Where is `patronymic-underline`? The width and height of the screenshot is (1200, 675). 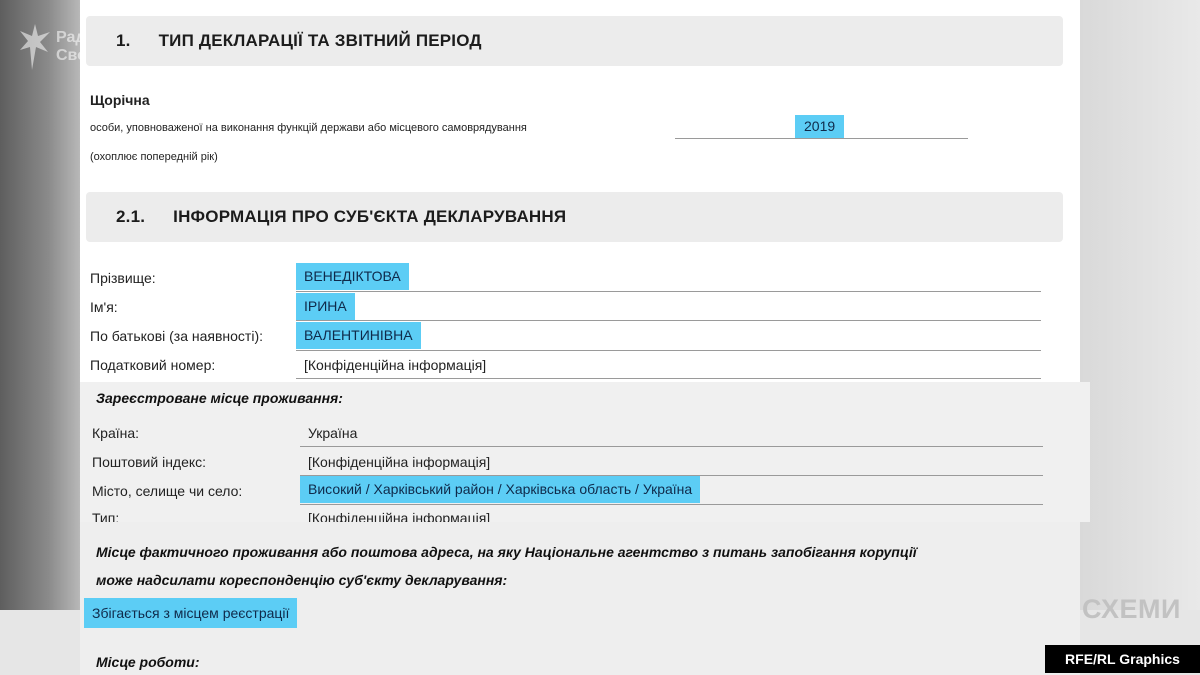
patronymic-underline is located at coordinates (668, 350).